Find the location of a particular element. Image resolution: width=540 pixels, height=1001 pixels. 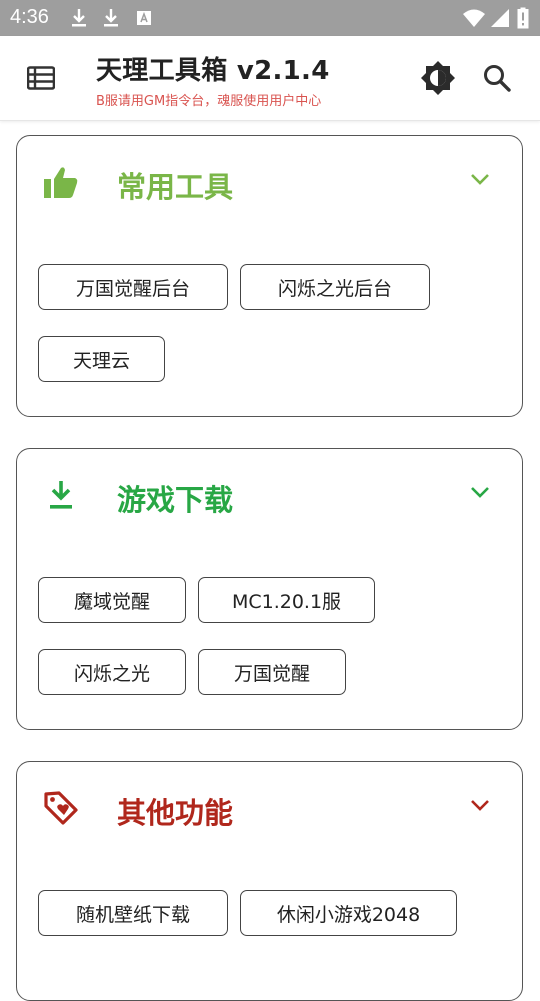

section-header-game-download: 游戏下载 is located at coordinates (269, 494).